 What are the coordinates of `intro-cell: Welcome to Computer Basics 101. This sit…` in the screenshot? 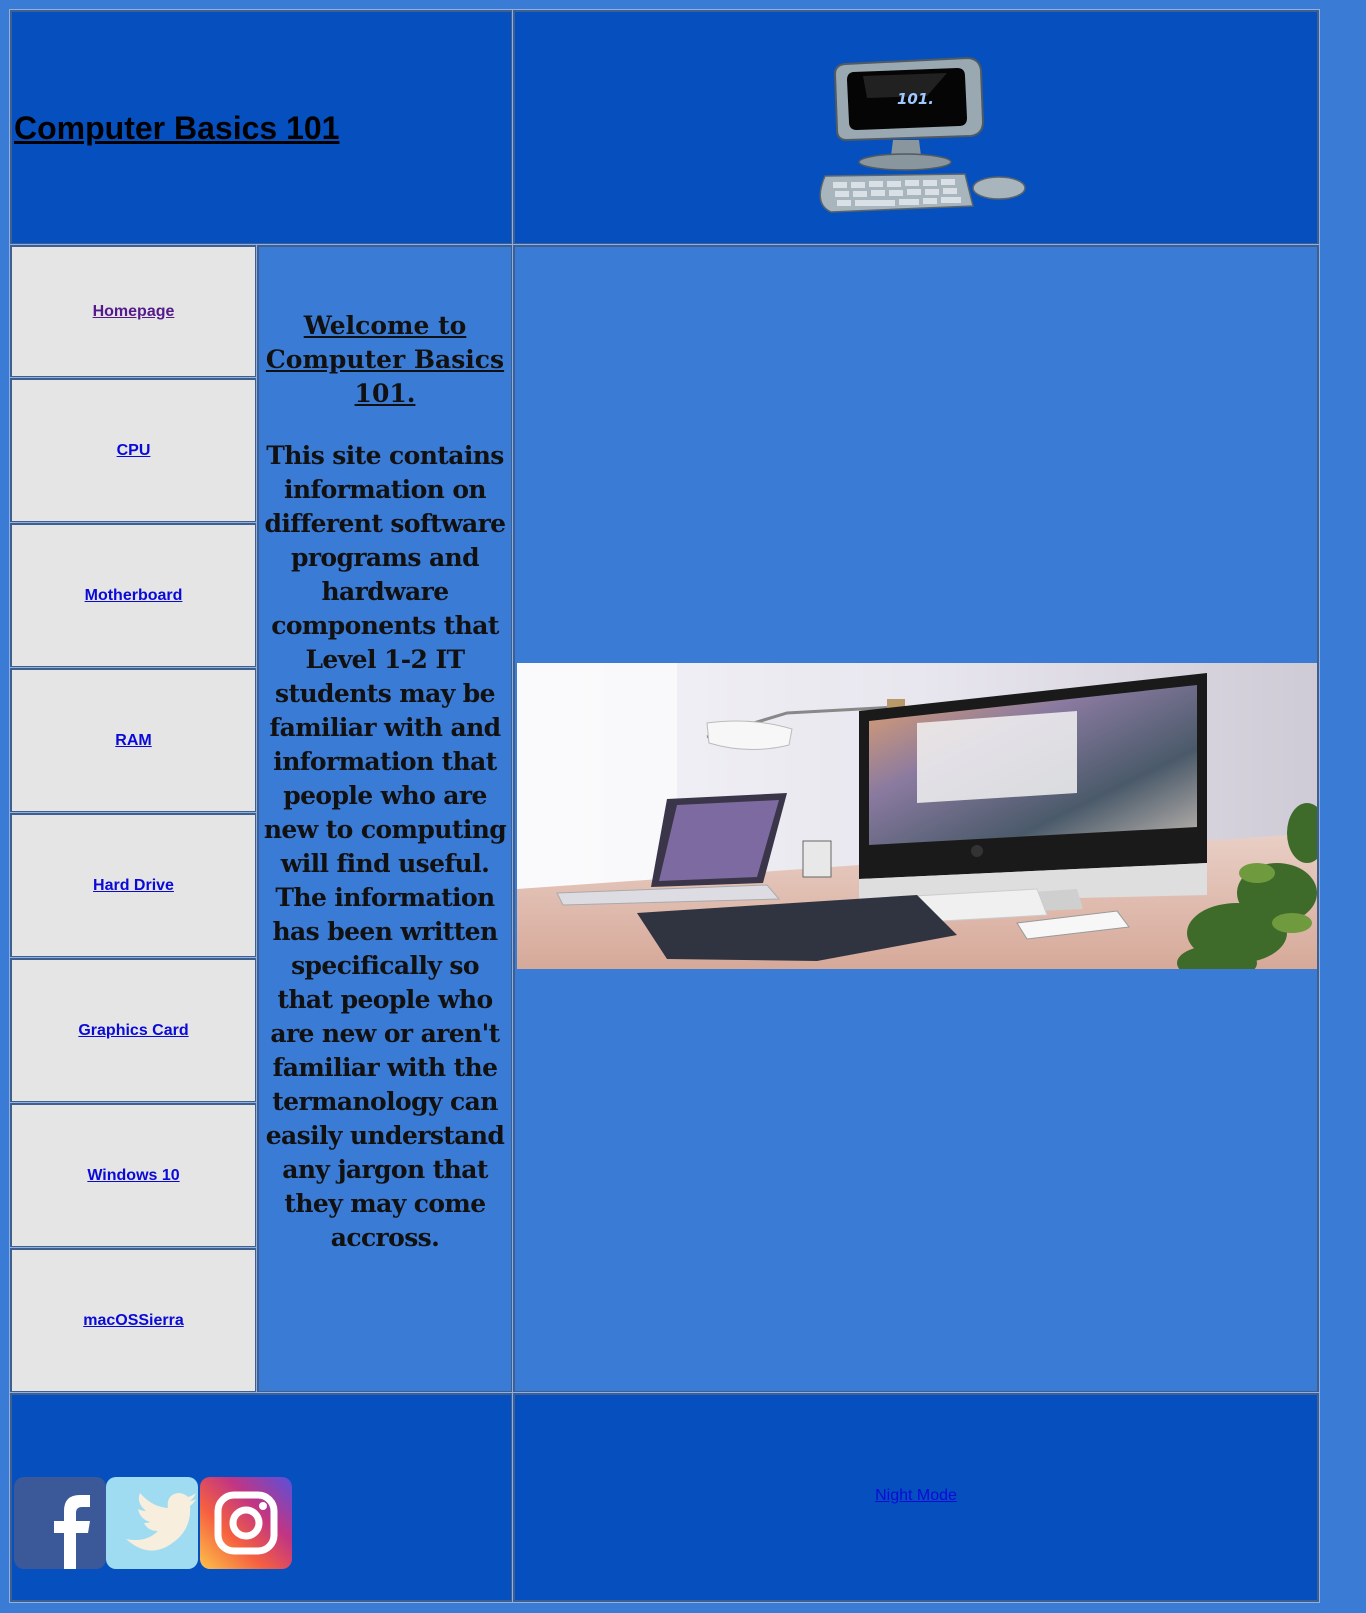 It's located at (385, 819).